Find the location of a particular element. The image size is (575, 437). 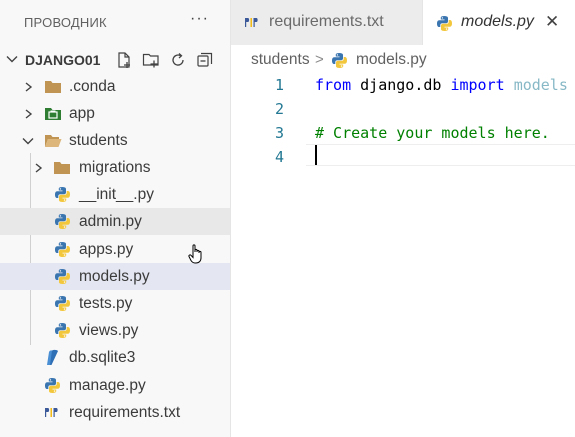

tab-bar: requirements.txt models.py ✕ is located at coordinates (403, 23).